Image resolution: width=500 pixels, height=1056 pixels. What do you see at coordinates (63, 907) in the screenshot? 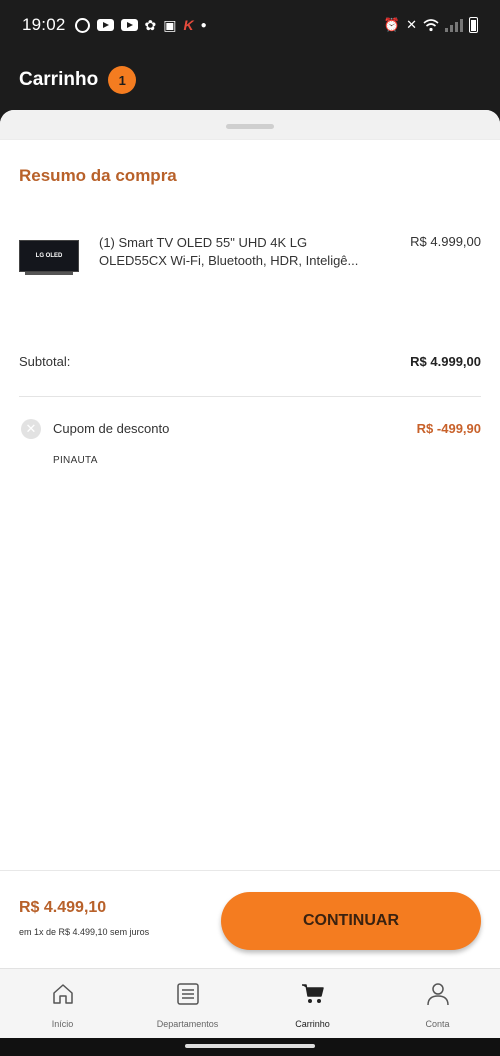
I see `order-total: R$ 4.499,10` at bounding box center [63, 907].